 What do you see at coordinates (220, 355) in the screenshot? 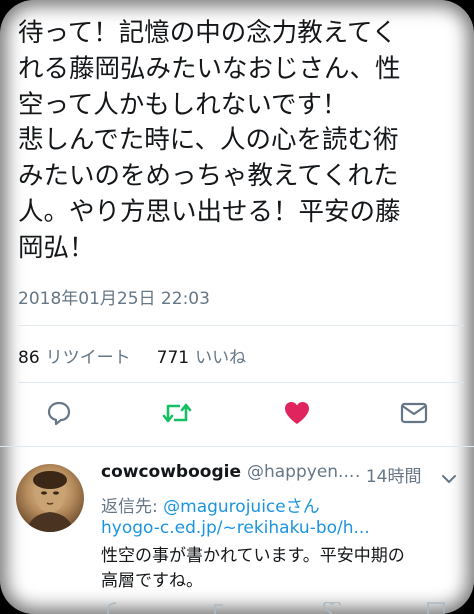
I see `like-label: いいね` at bounding box center [220, 355].